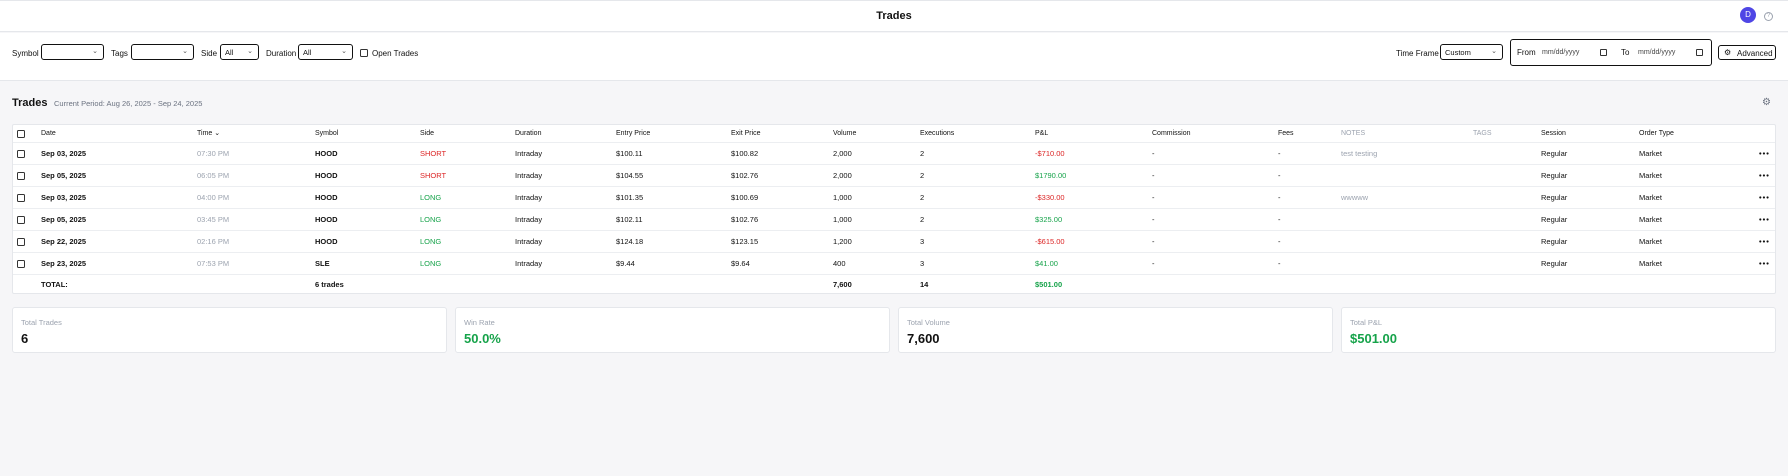  I want to click on page-title: Trades, so click(894, 16).